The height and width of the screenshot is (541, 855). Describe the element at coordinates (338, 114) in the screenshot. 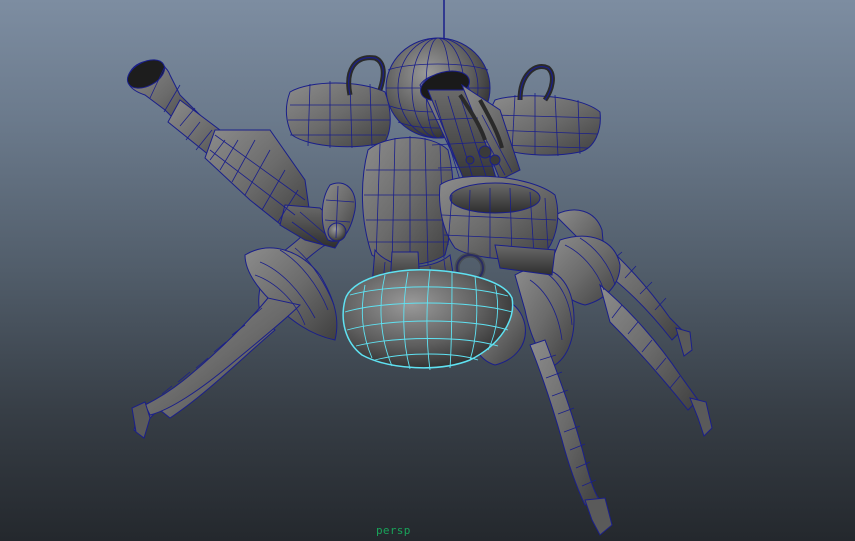

I see `left-shoulder-pod` at that location.